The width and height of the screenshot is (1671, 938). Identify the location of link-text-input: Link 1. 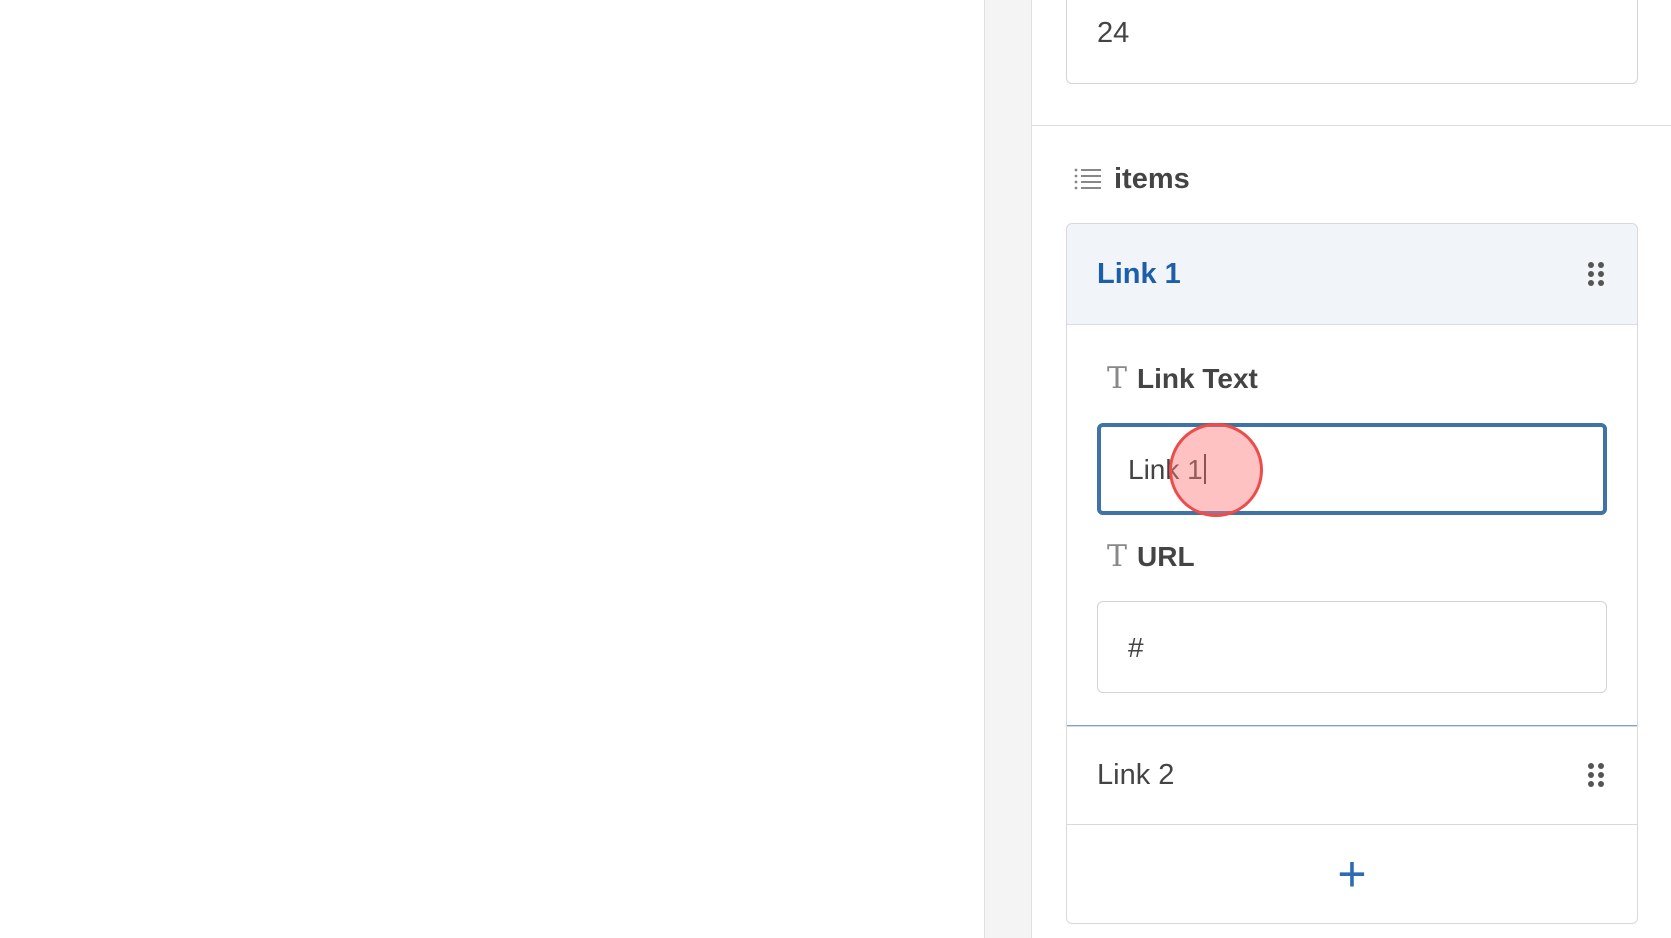
(1352, 469).